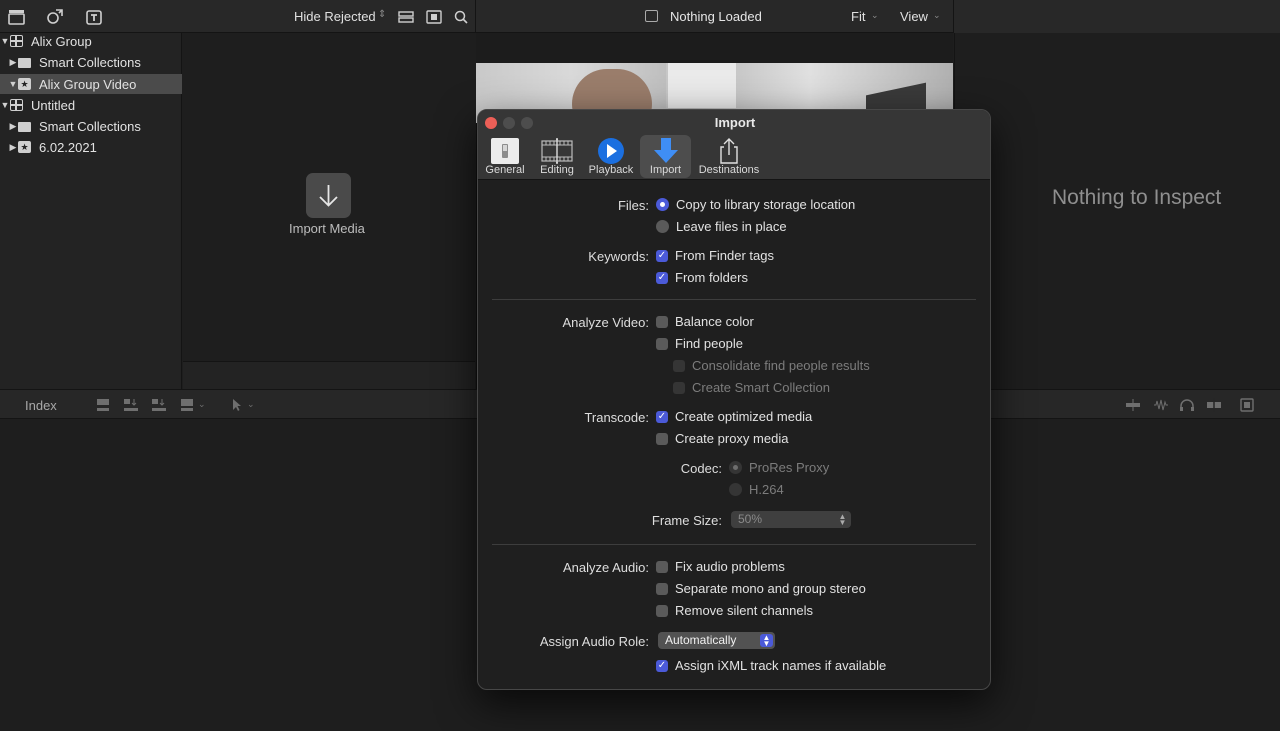 The width and height of the screenshot is (1280, 731). I want to click on remove-silent-channels-checkbox: Remove silent channels, so click(734, 610).